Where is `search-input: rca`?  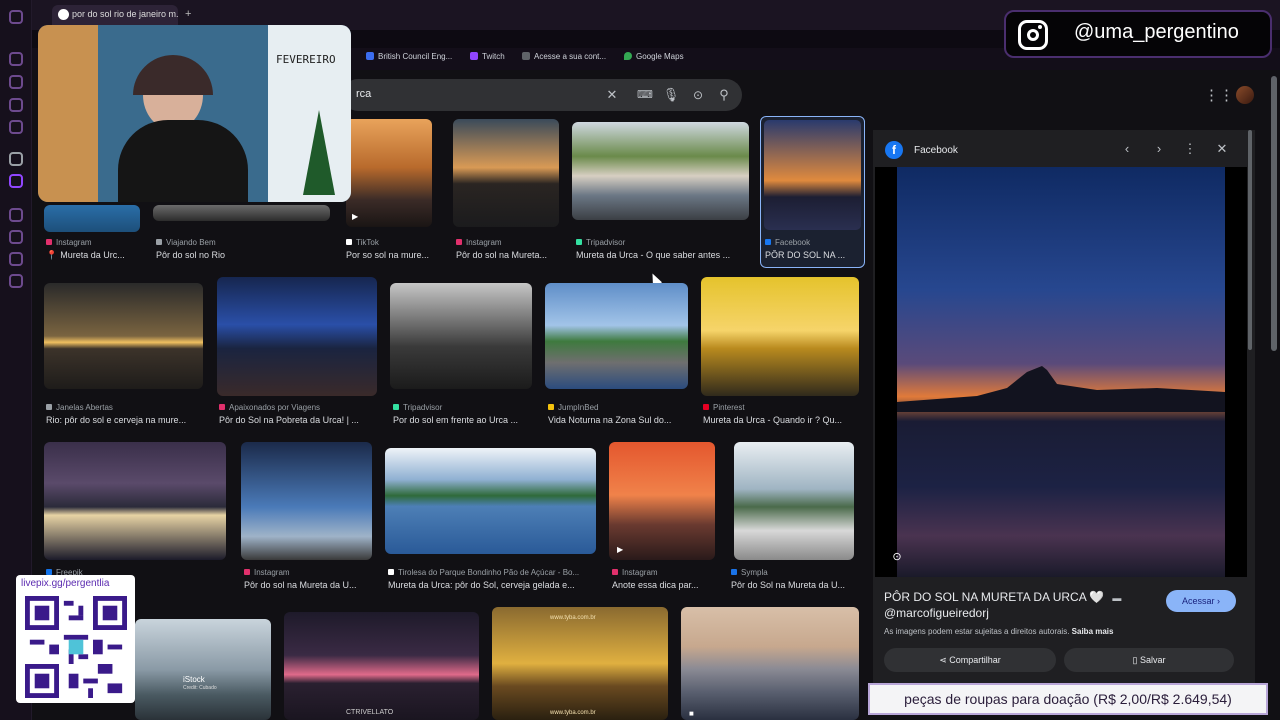 search-input: rca is located at coordinates (363, 94).